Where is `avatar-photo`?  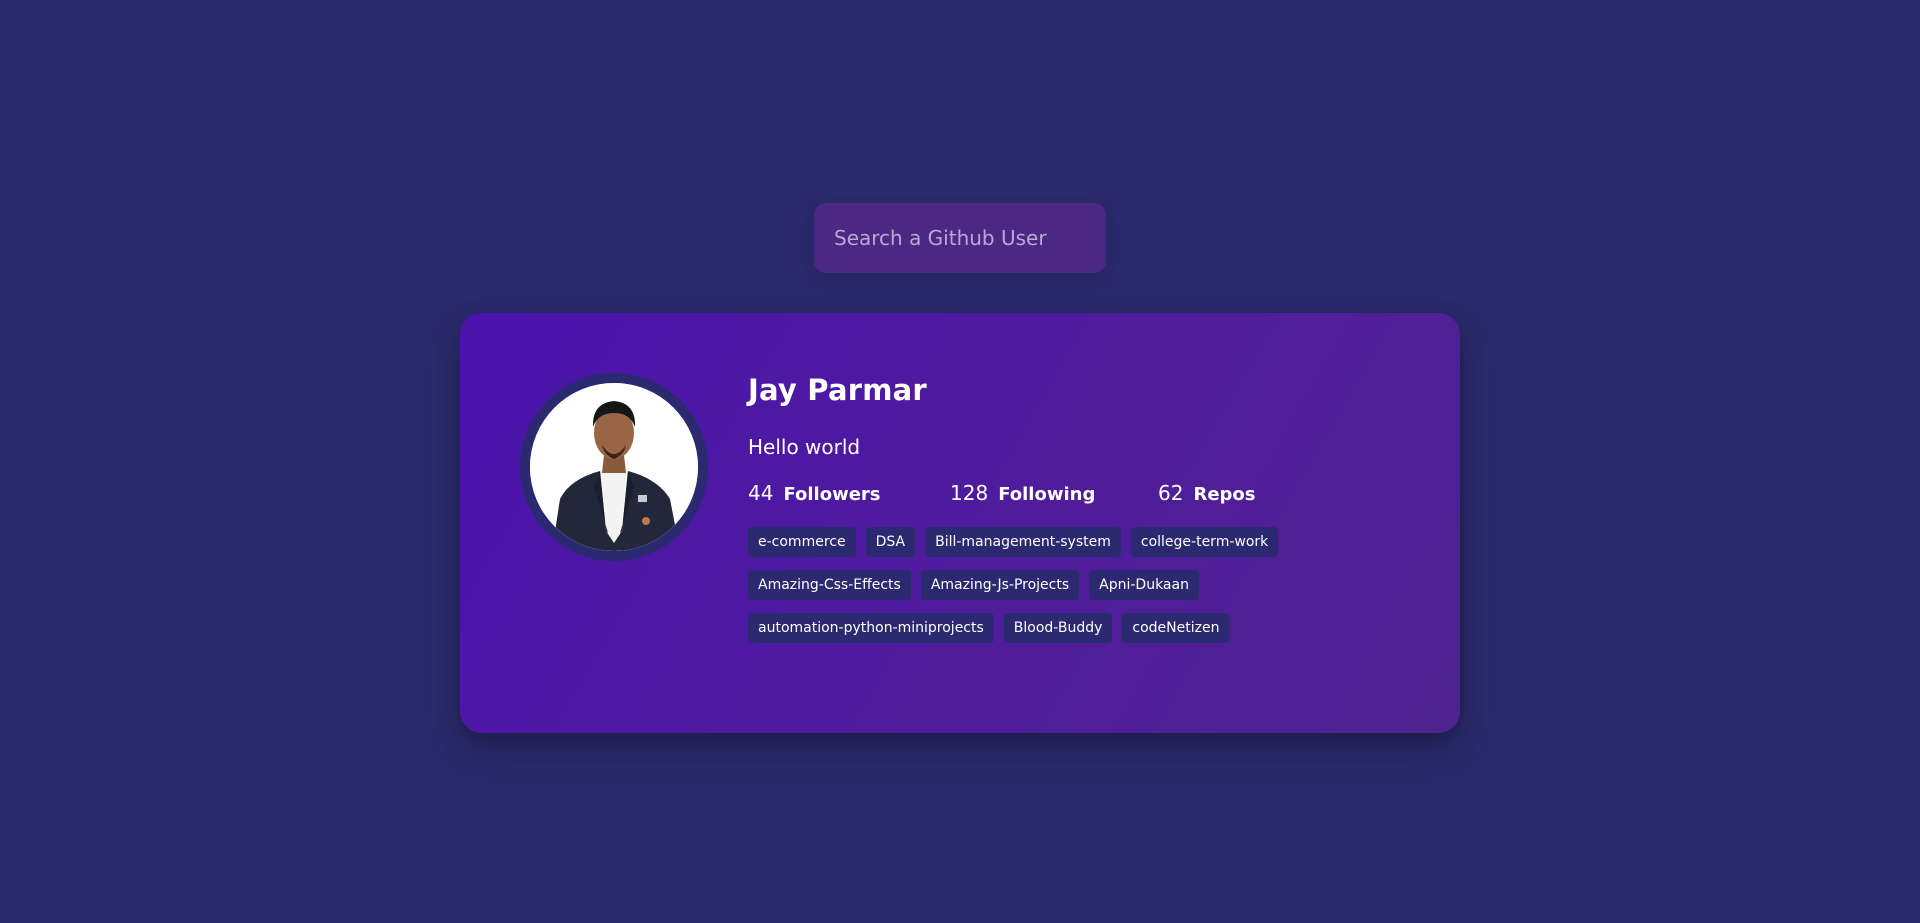 avatar-photo is located at coordinates (614, 467).